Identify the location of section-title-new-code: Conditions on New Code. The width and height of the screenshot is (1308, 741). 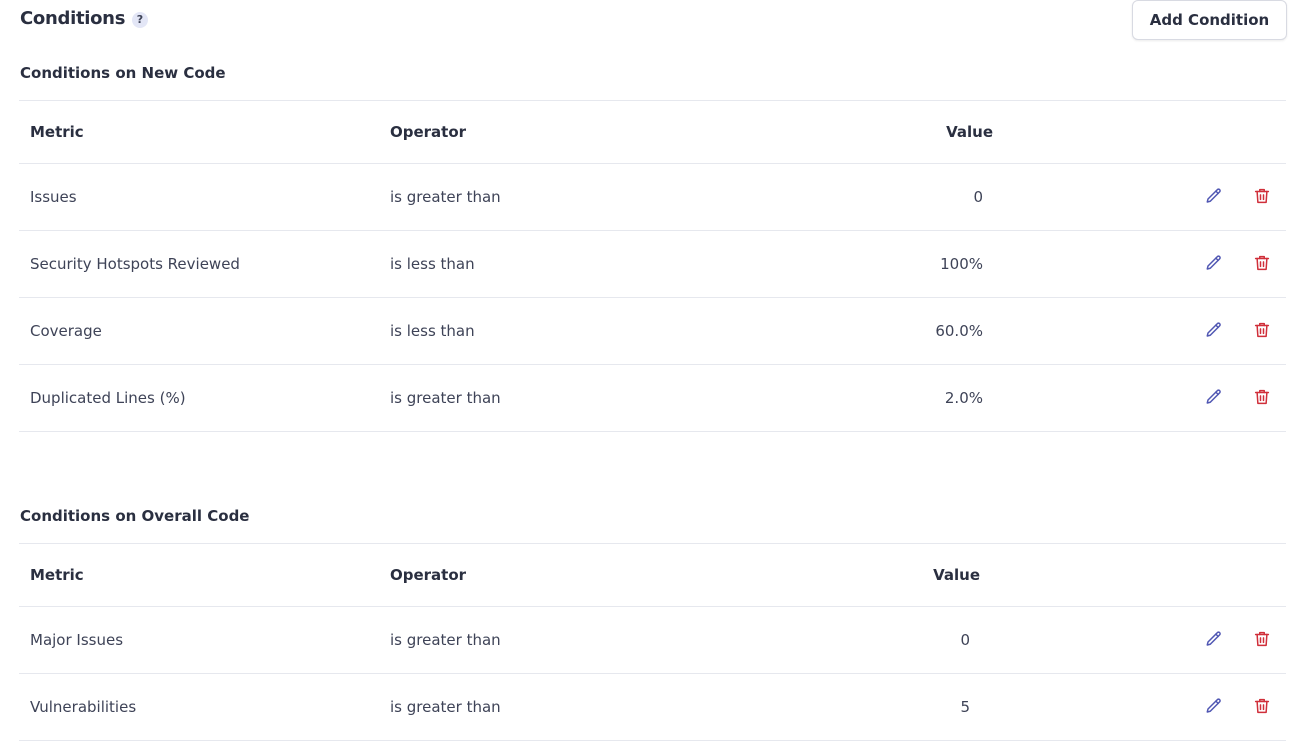
(123, 73).